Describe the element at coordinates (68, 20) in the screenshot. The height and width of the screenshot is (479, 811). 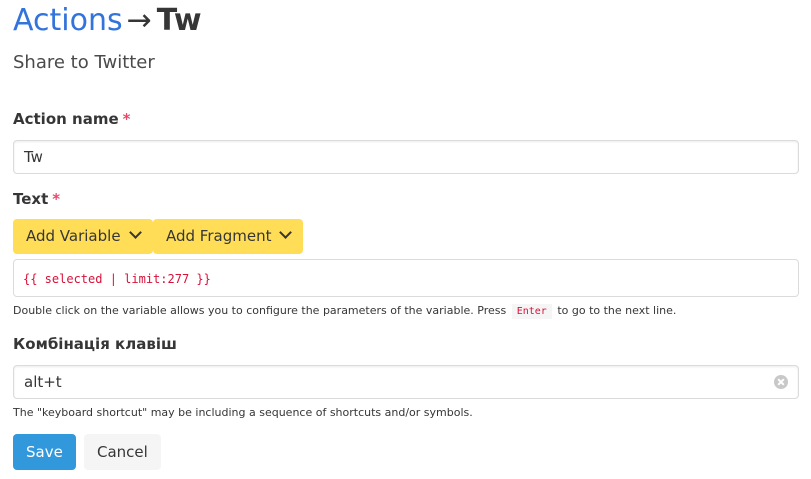
I see `breadcrumb-actions-link: Actions` at that location.